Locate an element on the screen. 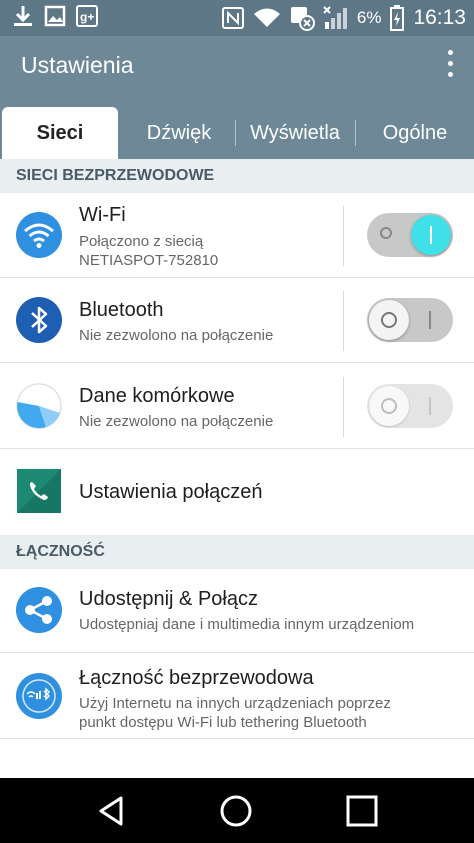 The height and width of the screenshot is (843, 474). tab-separator is located at coordinates (355, 133).